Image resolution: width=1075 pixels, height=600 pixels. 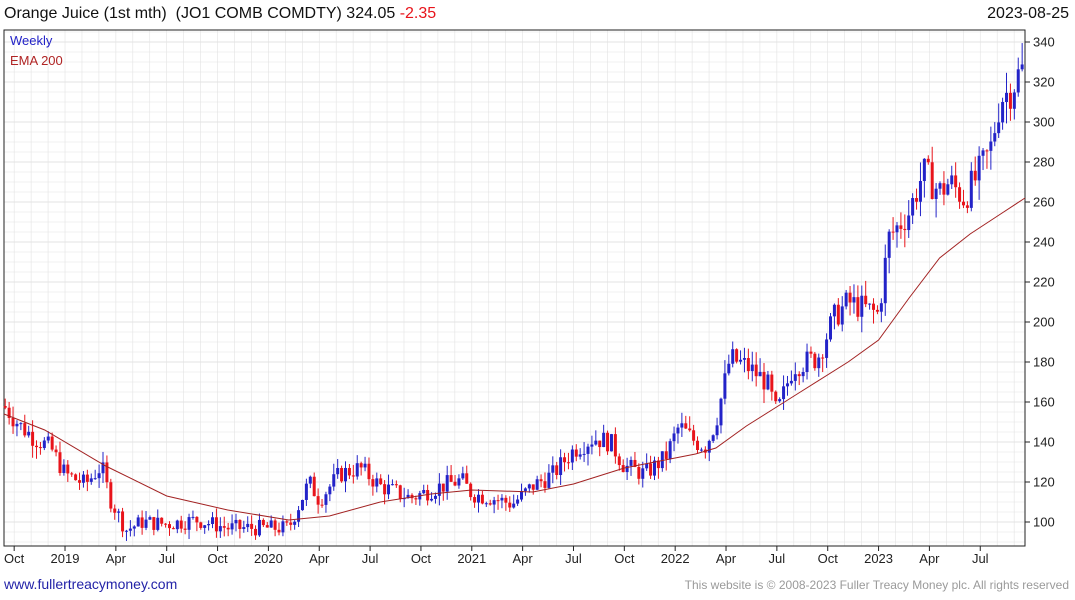 I want to click on y-axis: 100 120 140 160 180 200 220 240 260 280 300 320 340, so click(x=1040, y=282).